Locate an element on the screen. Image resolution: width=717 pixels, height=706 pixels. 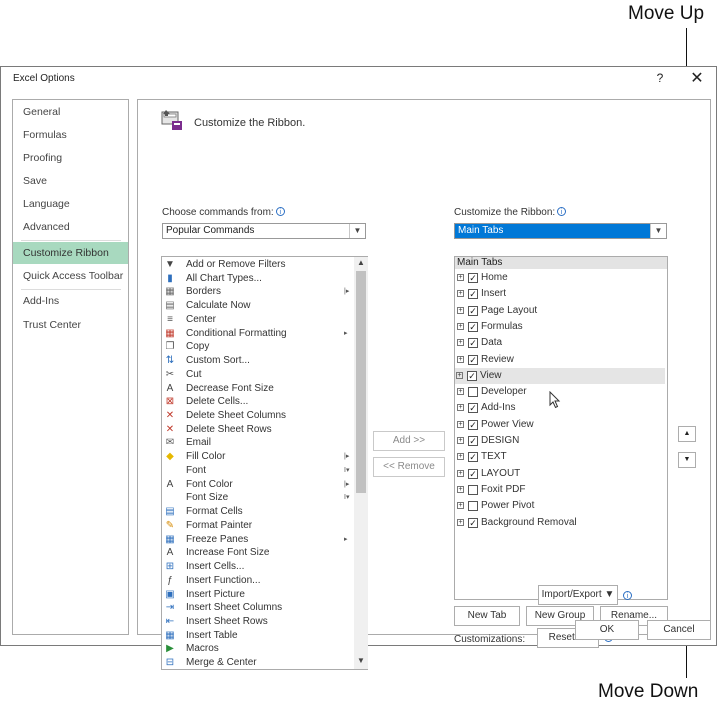
ribbon-tab-item: + ✓ Home is located at coordinates (561, 278).